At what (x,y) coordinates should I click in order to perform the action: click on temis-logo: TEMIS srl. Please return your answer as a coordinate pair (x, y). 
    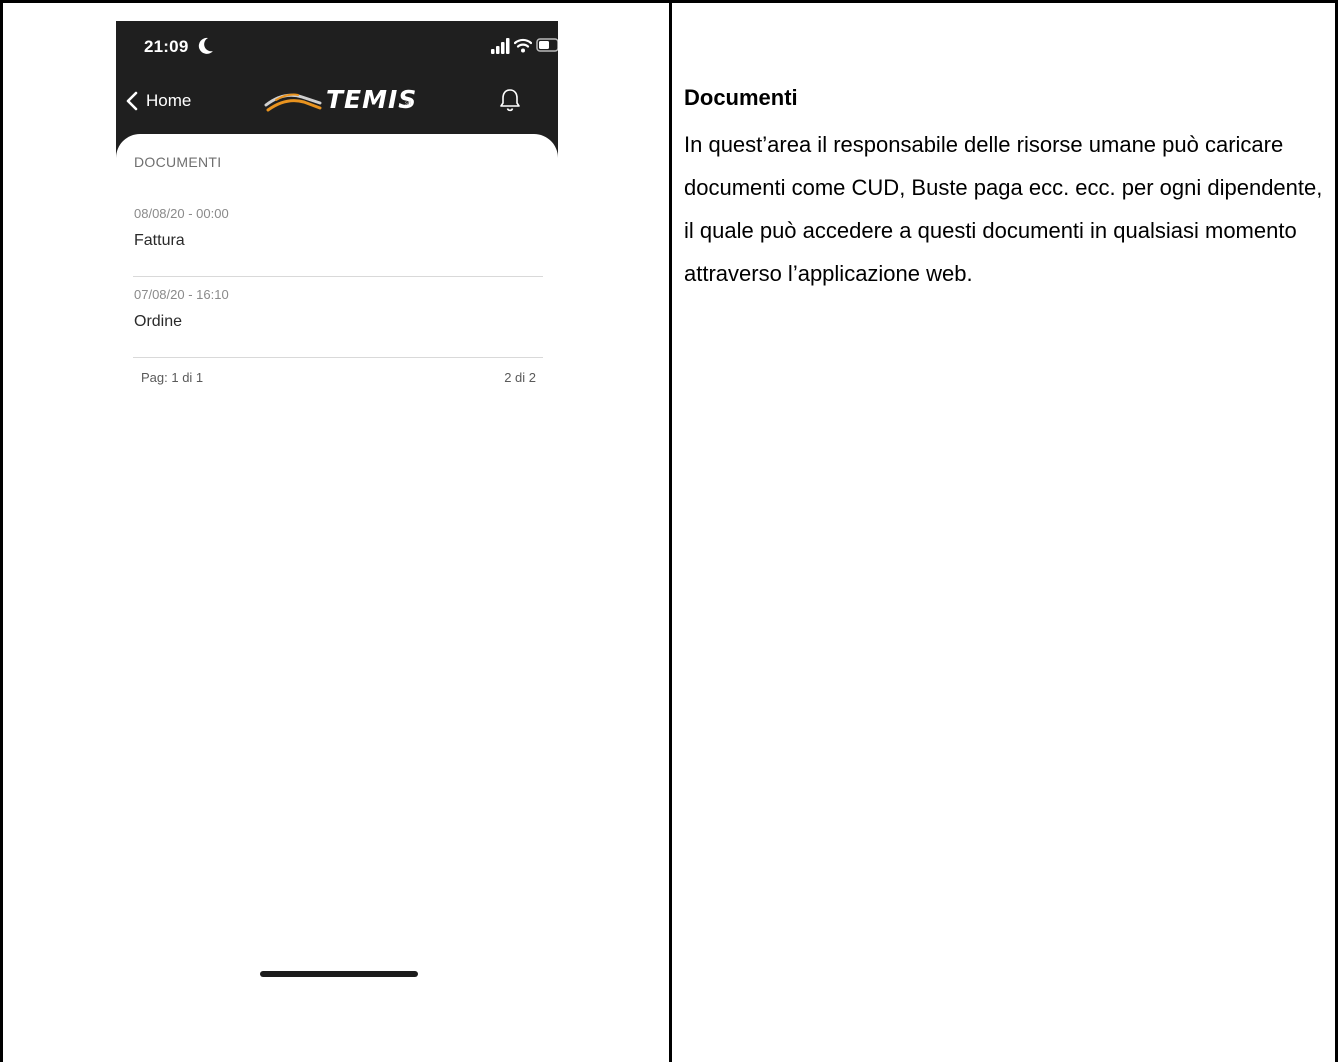
    Looking at the image, I should click on (341, 100).